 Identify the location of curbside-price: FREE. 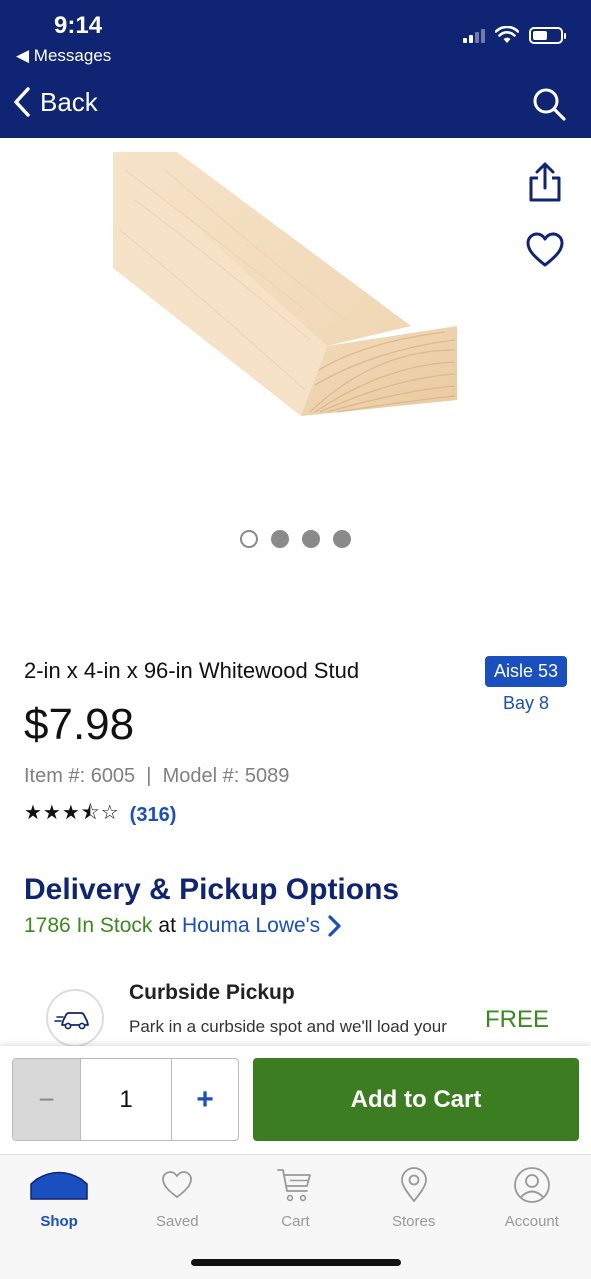
(517, 1019).